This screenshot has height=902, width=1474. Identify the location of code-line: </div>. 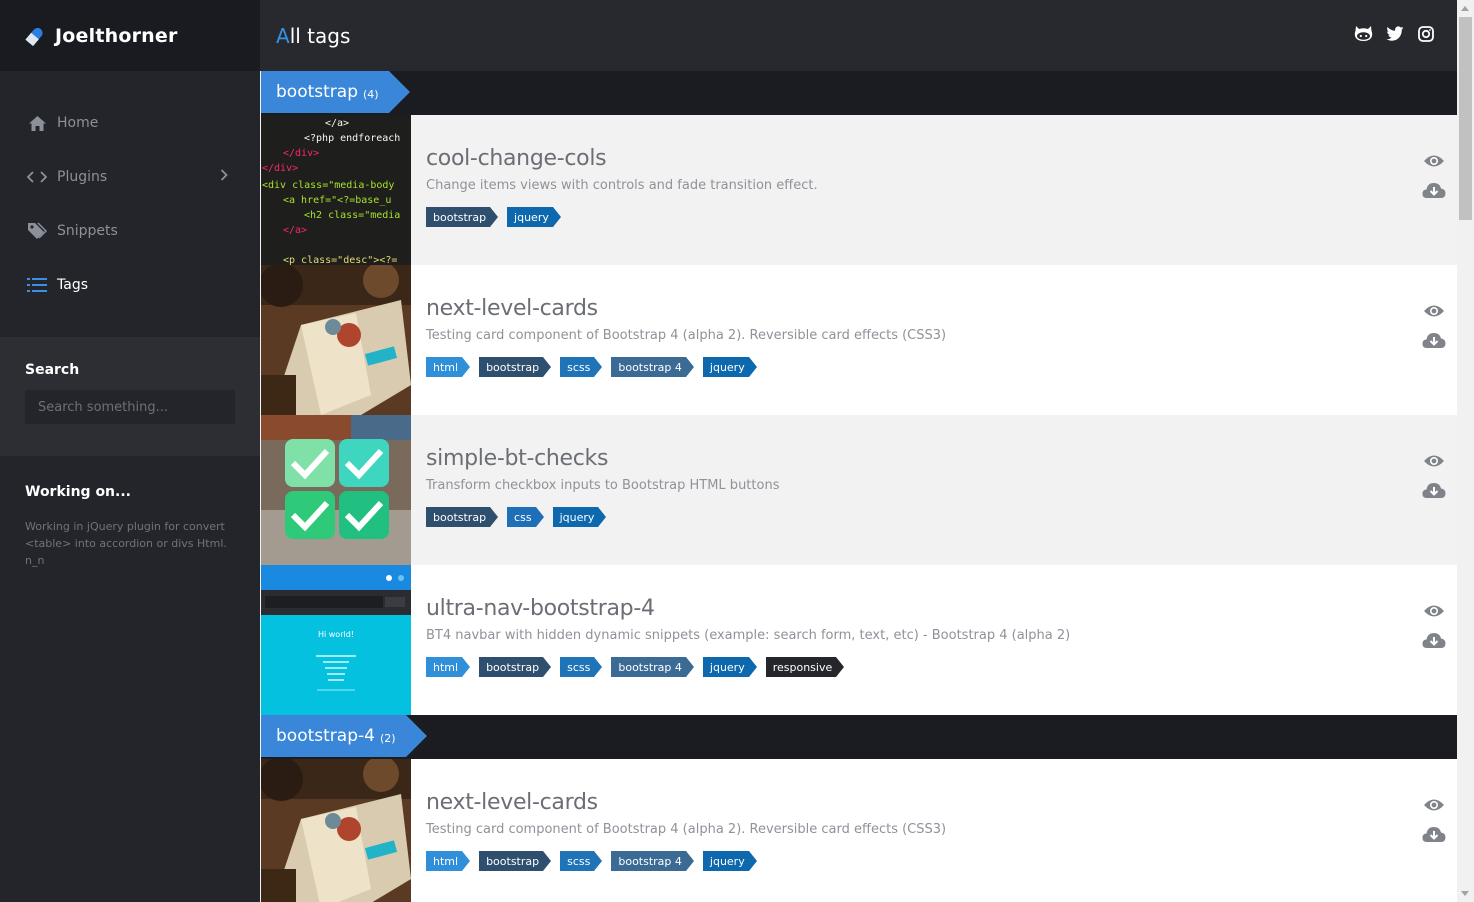
(280, 168).